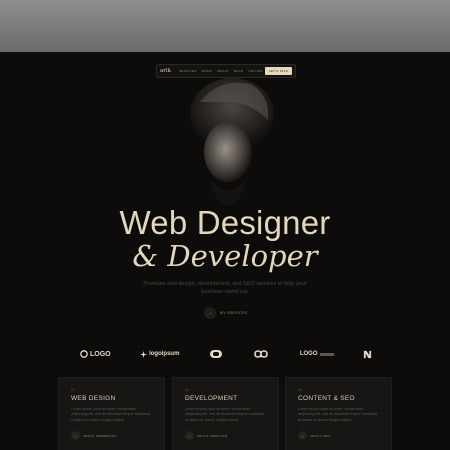 This screenshot has width=450, height=450. Describe the element at coordinates (234, 313) in the screenshot. I see `my-services-label: MY SERVICES` at that location.